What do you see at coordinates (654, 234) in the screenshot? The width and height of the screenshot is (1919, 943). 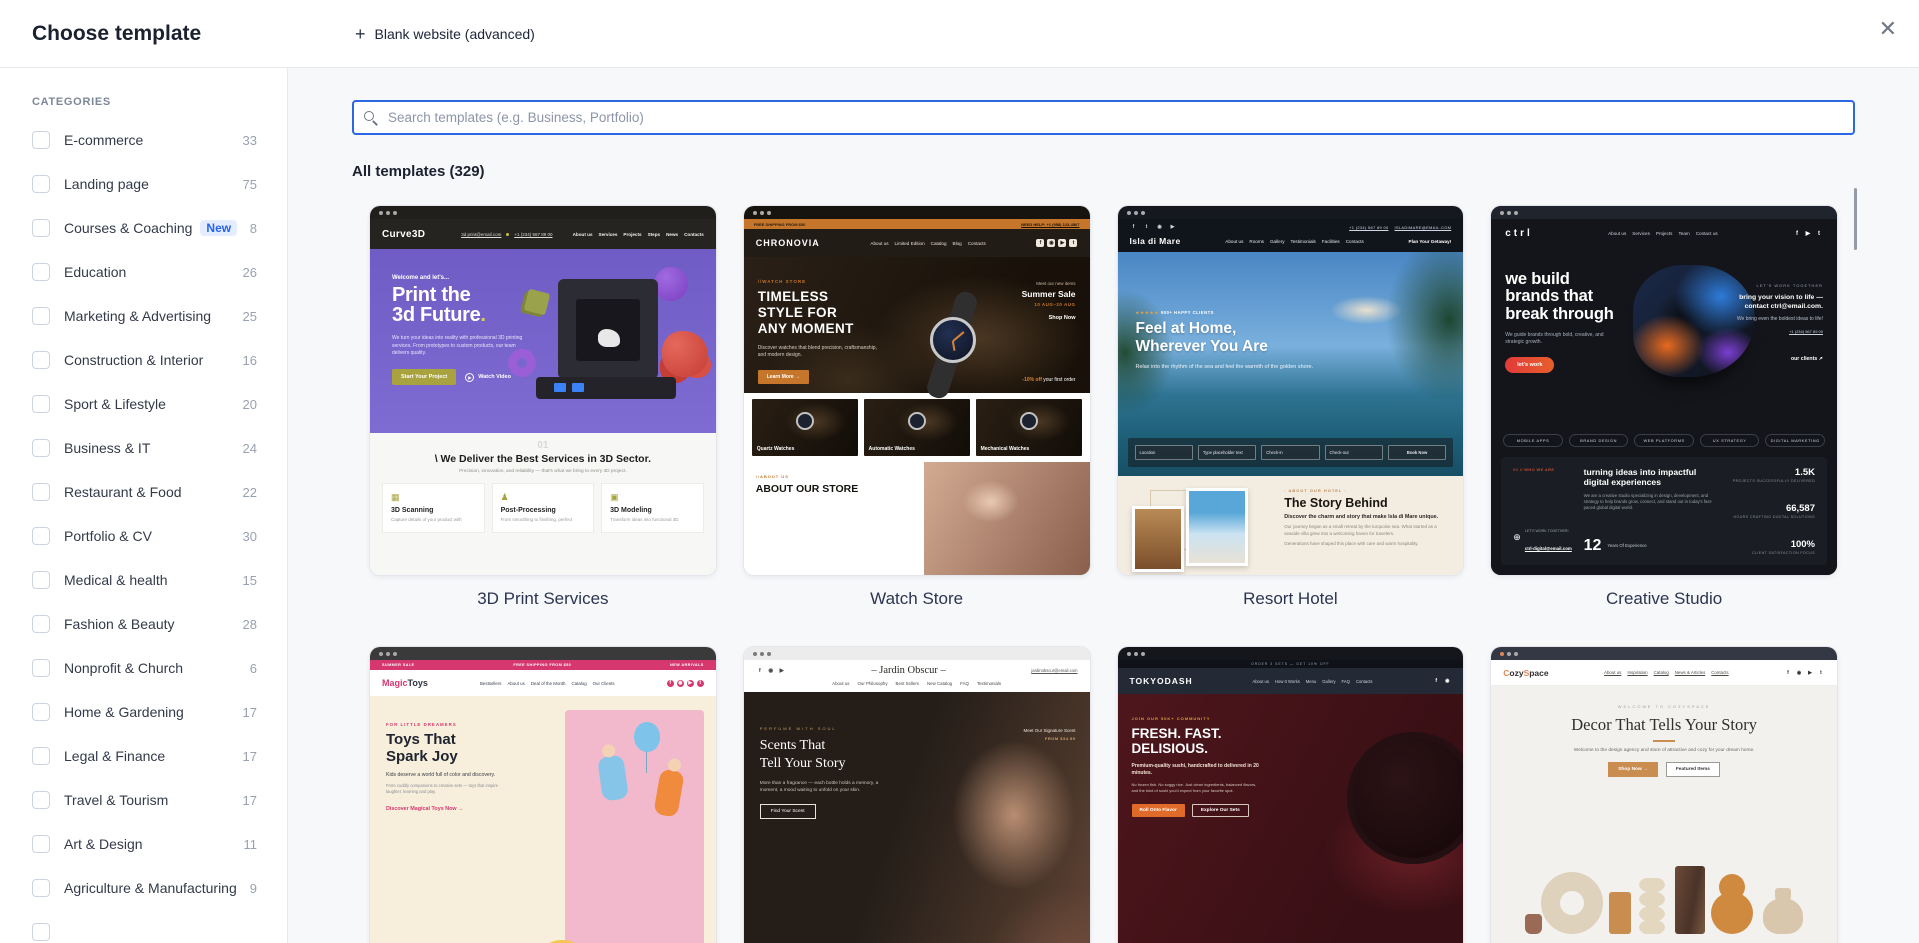 I see `mini-nav-item: Steps` at bounding box center [654, 234].